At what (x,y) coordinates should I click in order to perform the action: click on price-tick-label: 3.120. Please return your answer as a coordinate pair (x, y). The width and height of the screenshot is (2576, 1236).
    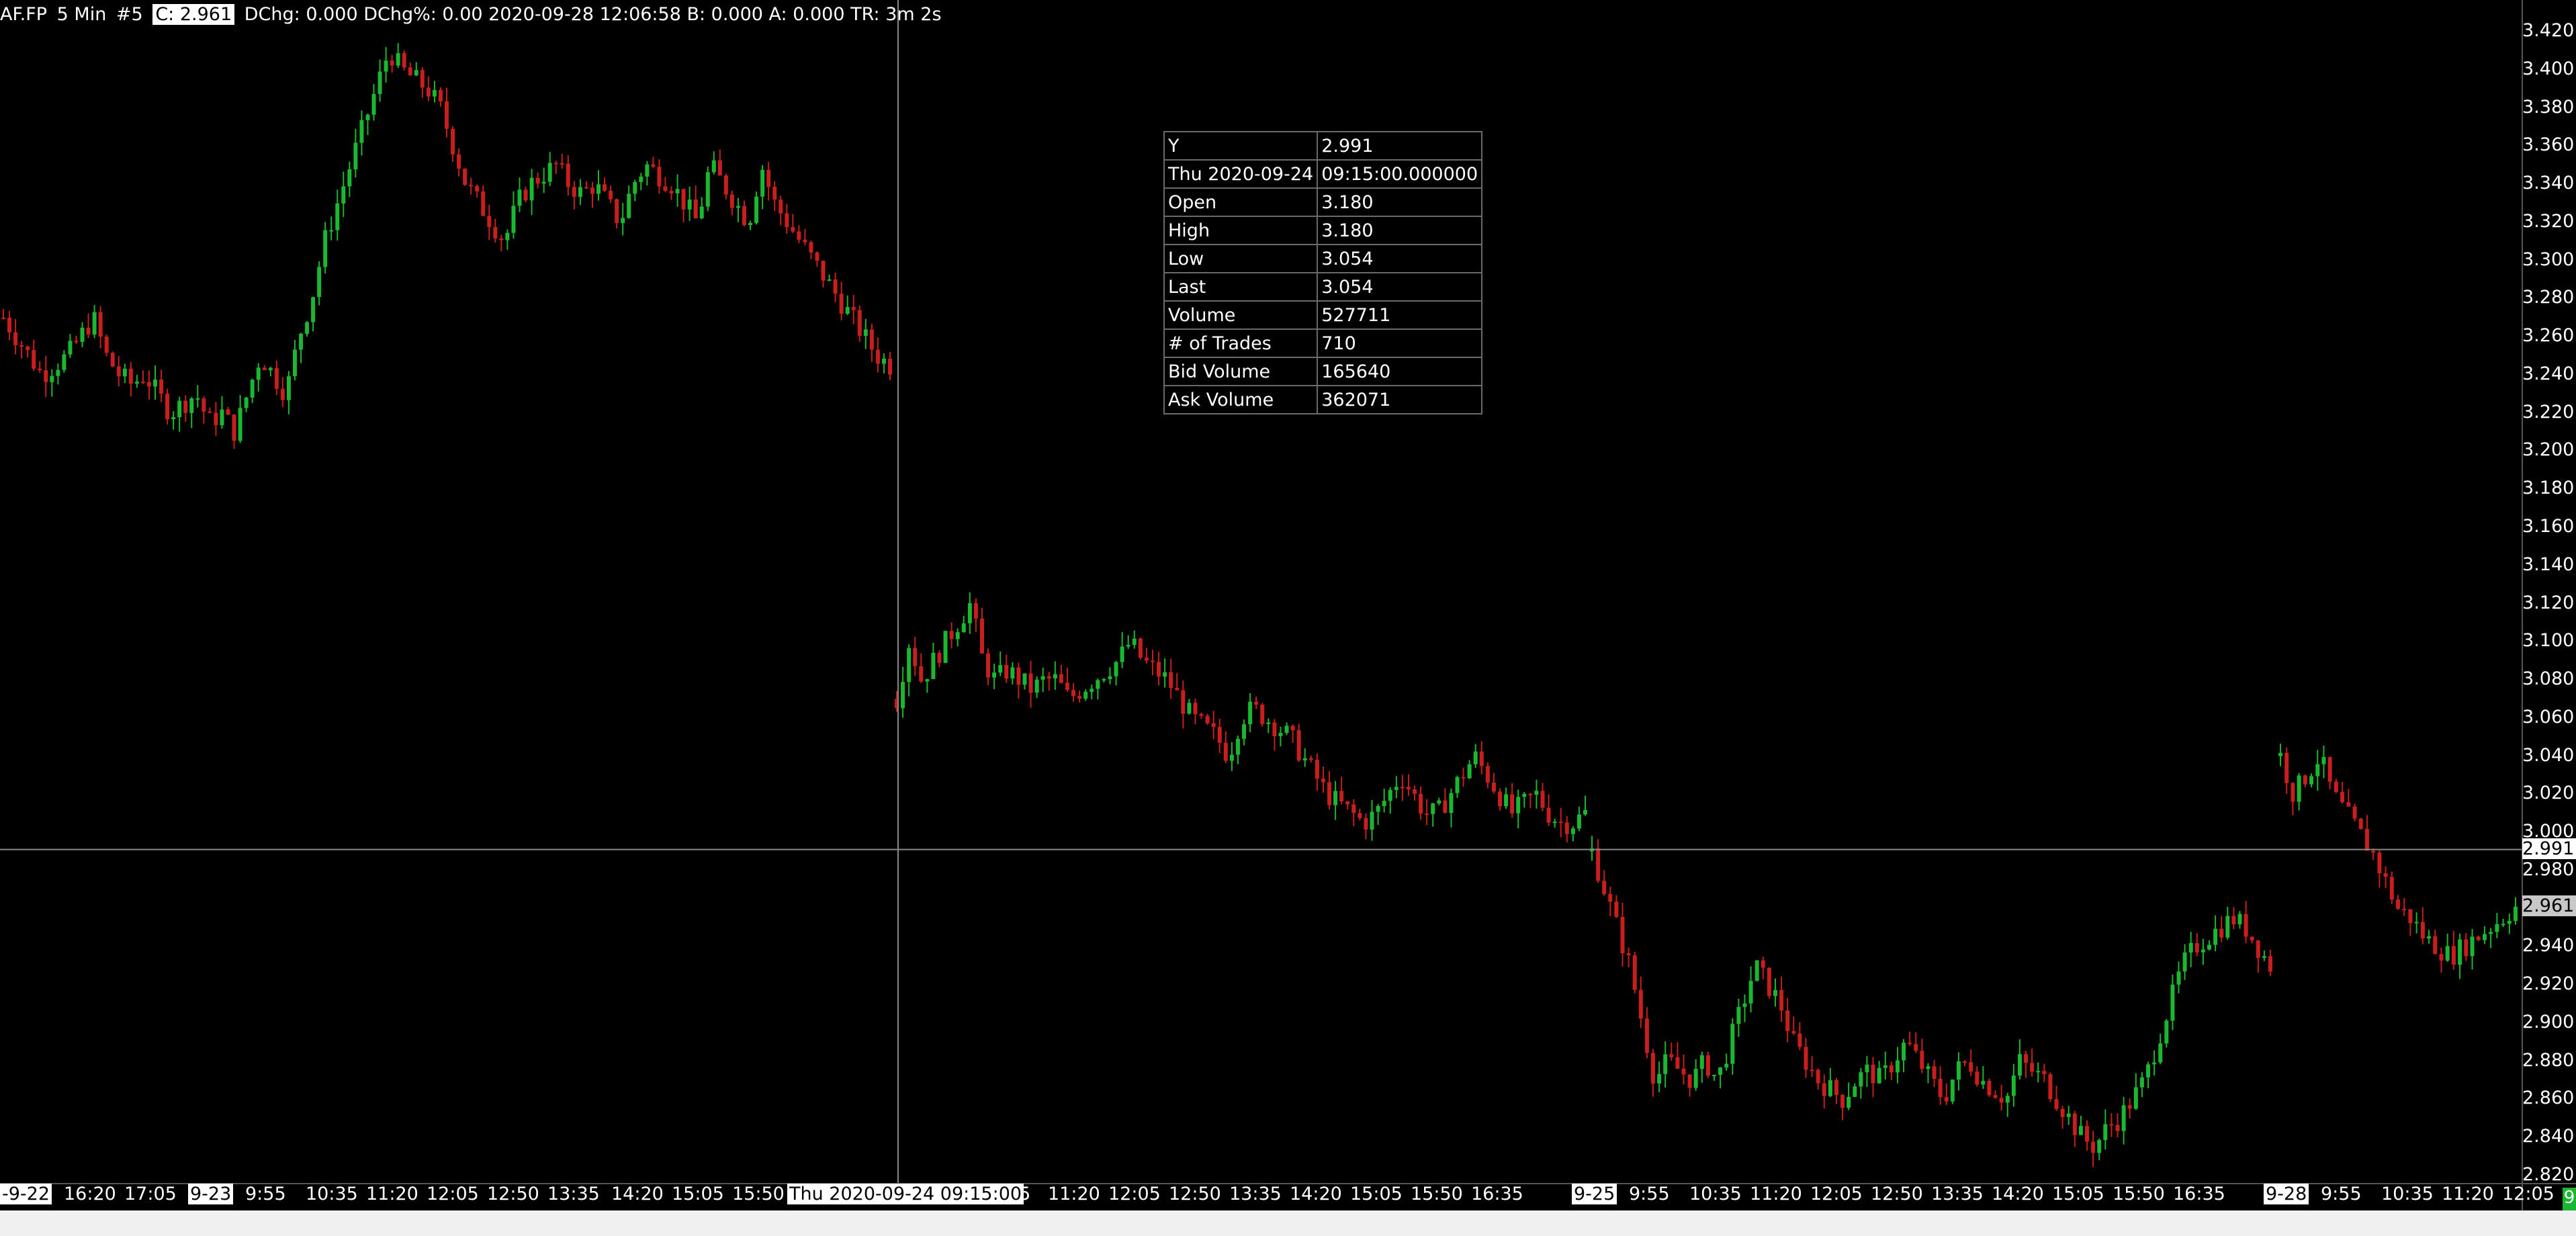
    Looking at the image, I should click on (2549, 602).